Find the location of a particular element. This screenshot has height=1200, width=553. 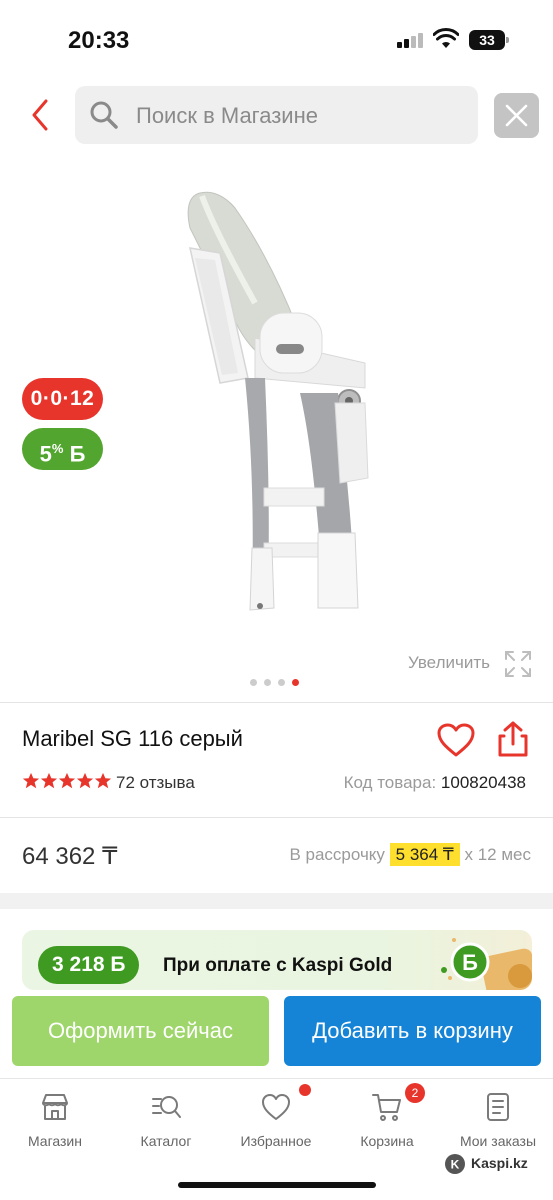

search-input: Поиск в Магазине is located at coordinates (276, 115).